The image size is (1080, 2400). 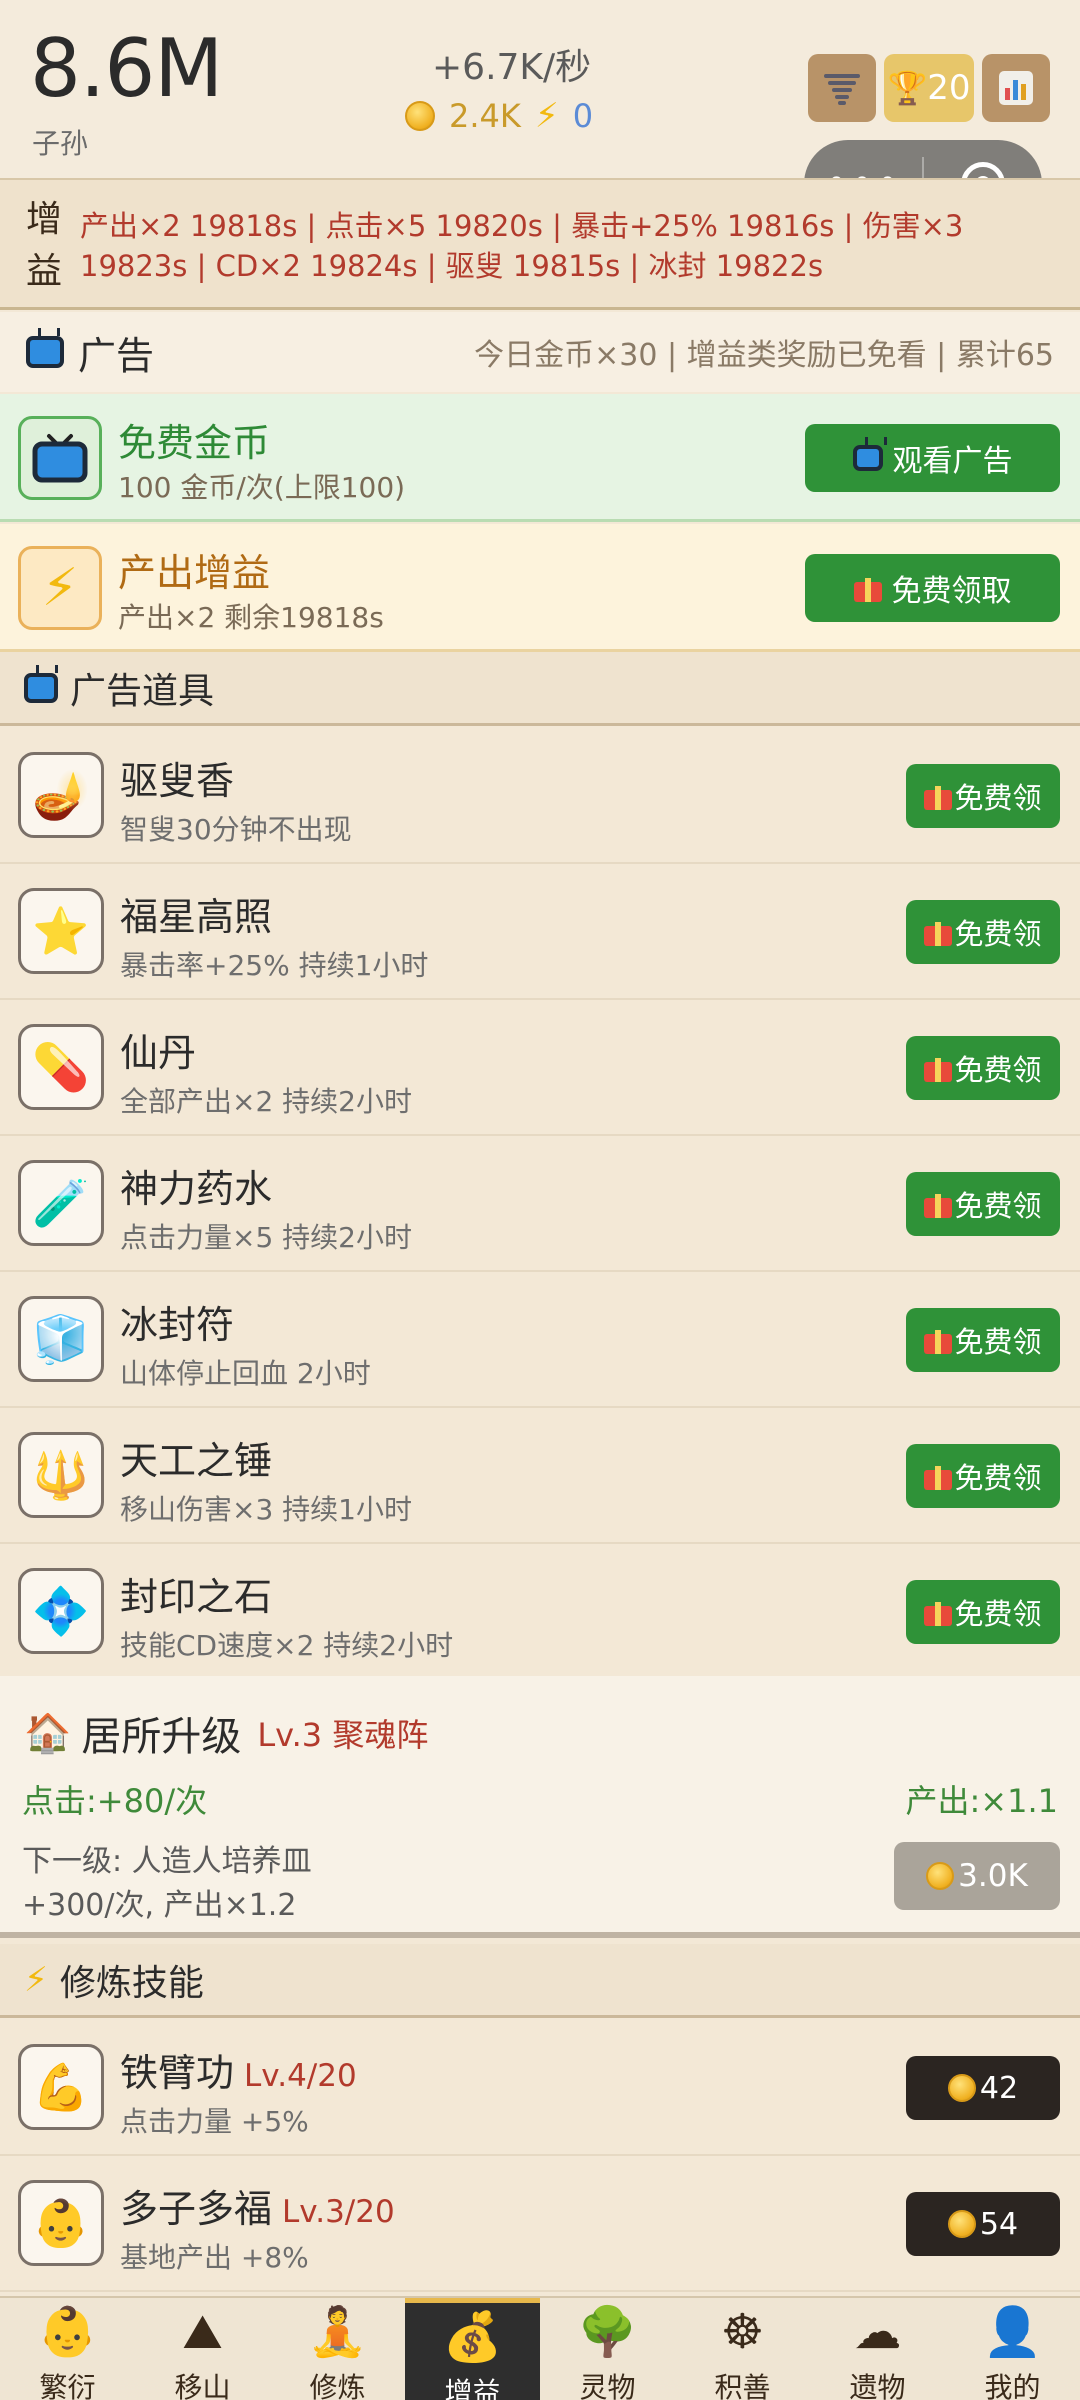 What do you see at coordinates (202, 2349) in the screenshot?
I see `nav-item: ⛰ 移山` at bounding box center [202, 2349].